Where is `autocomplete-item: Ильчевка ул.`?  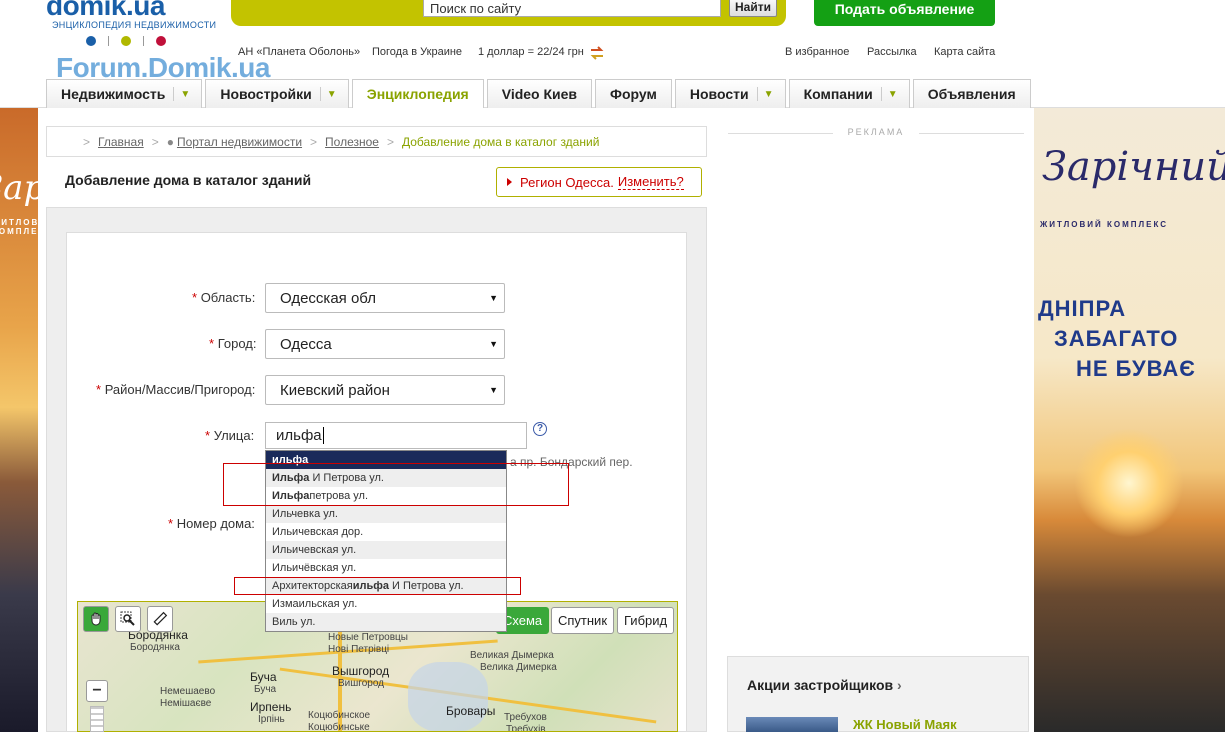 autocomplete-item: Ильчевка ул. is located at coordinates (386, 514).